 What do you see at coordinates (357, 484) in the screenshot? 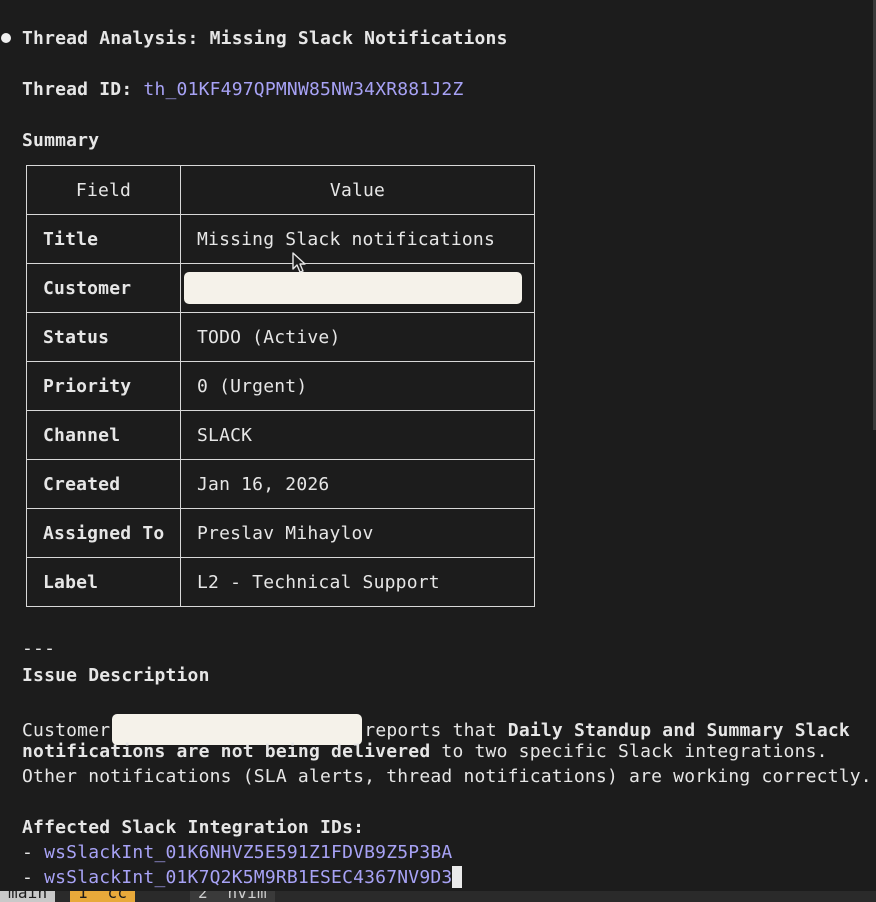
I see `row-value: Jan 16, 2026` at bounding box center [357, 484].